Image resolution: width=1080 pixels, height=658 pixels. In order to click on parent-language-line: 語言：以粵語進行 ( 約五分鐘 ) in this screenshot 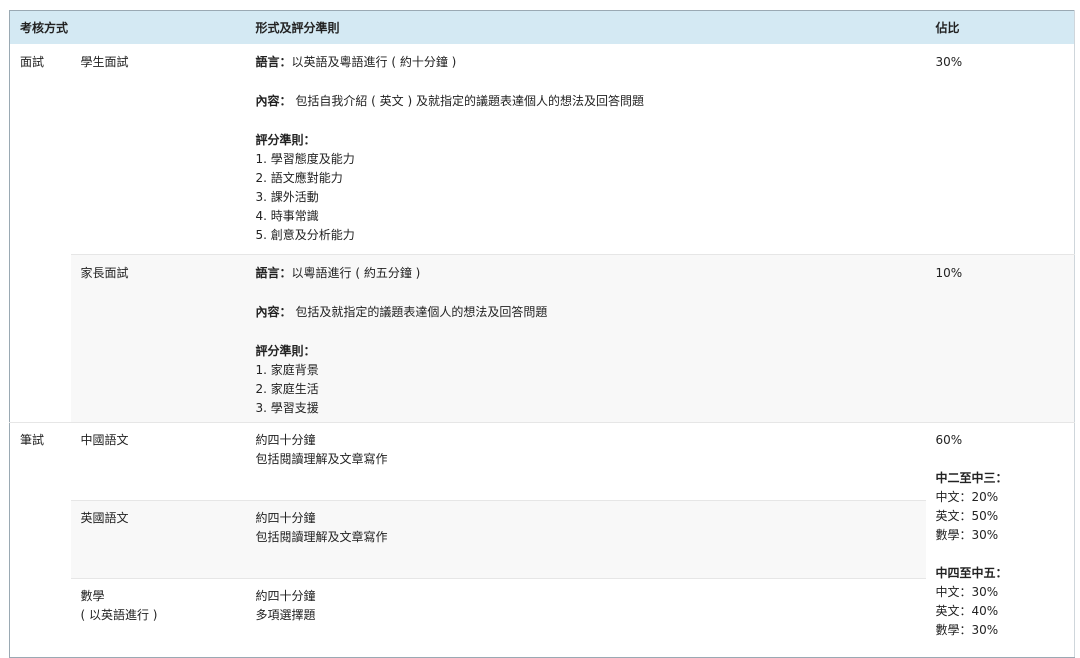, I will do `click(586, 273)`.